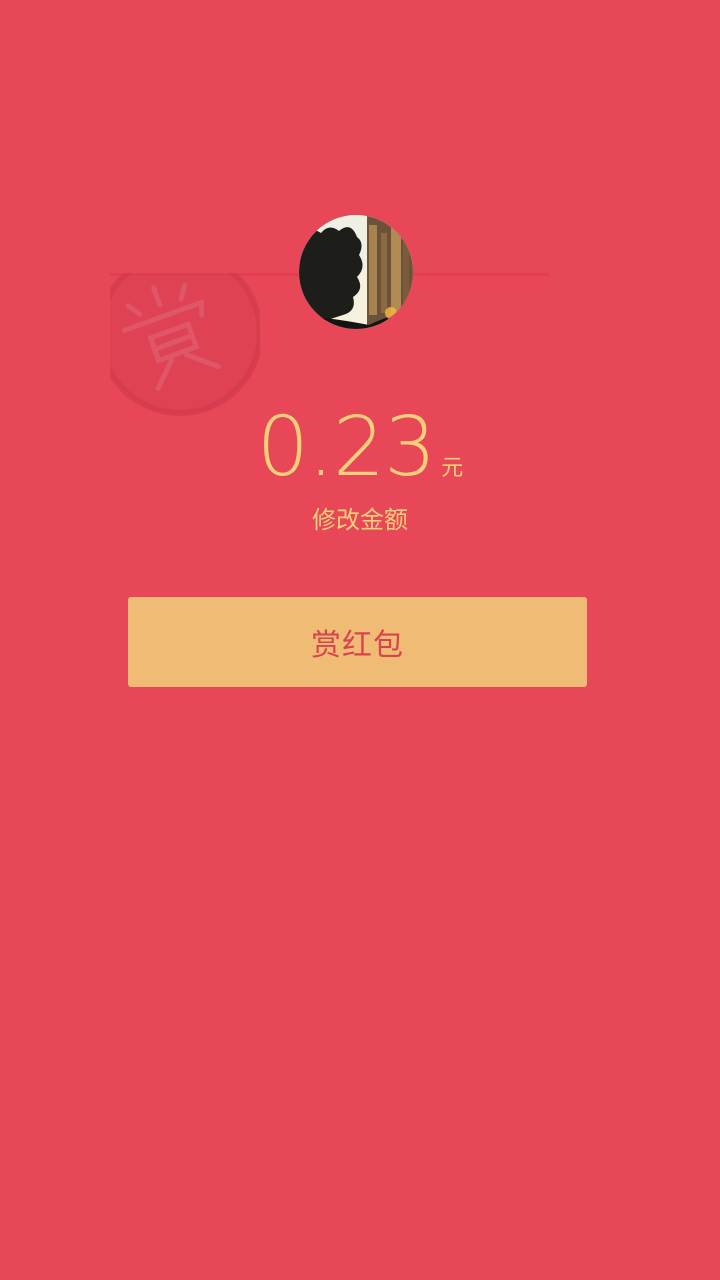 The image size is (720, 1280). I want to click on reward-button-label: 赏红包, so click(357, 645).